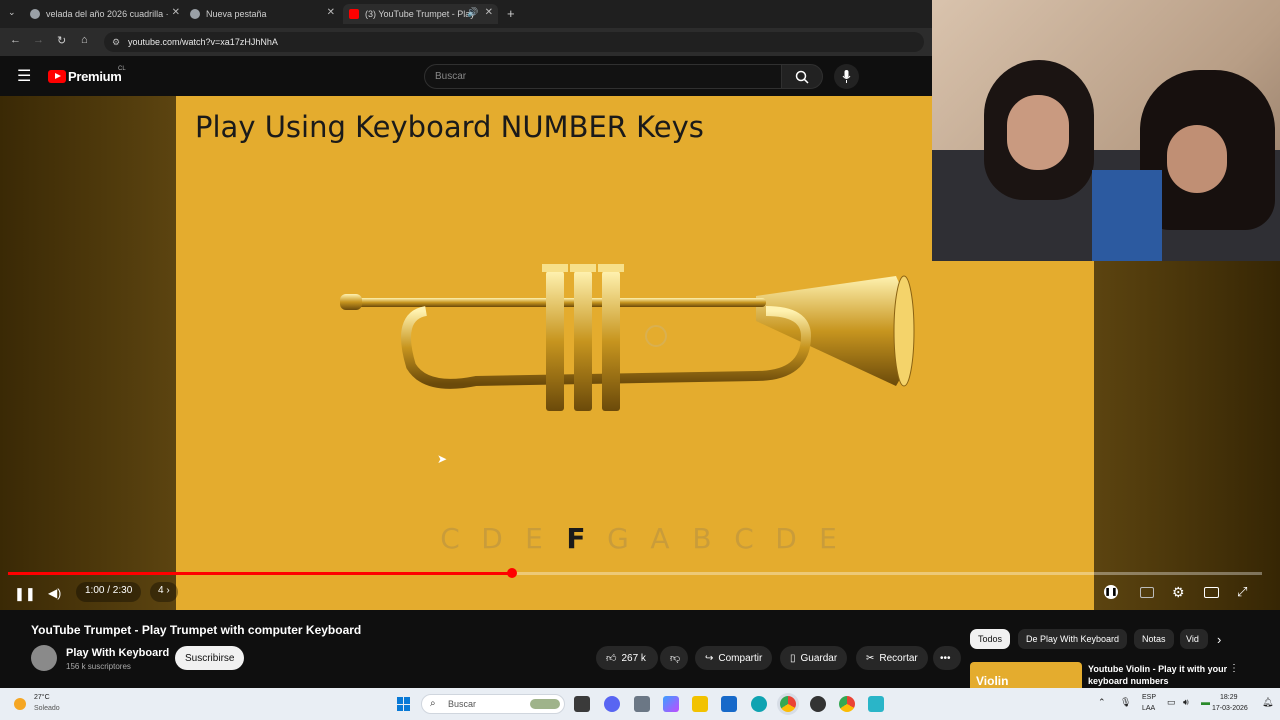 This screenshot has width=1280, height=720. What do you see at coordinates (788, 704) in the screenshot?
I see `chrome-icon` at bounding box center [788, 704].